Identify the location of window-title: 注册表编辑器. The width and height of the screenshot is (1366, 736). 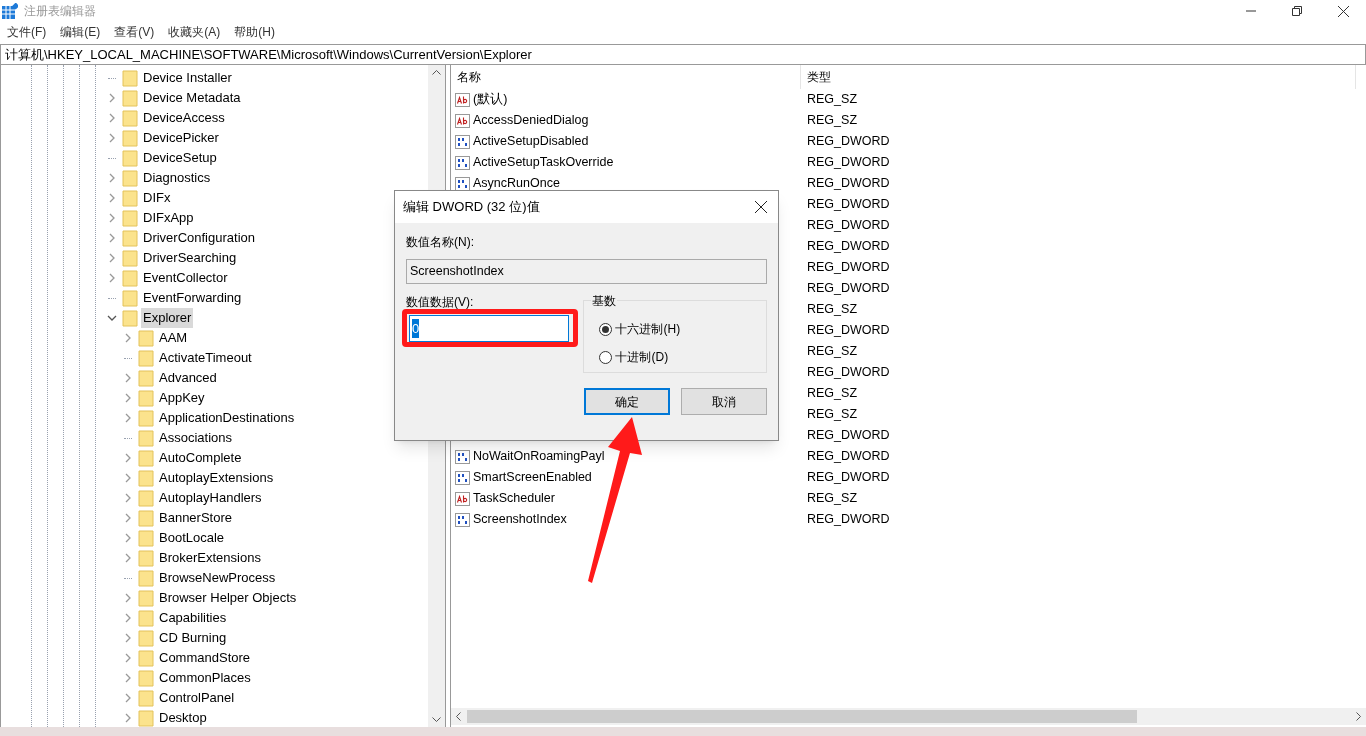
(60, 11).